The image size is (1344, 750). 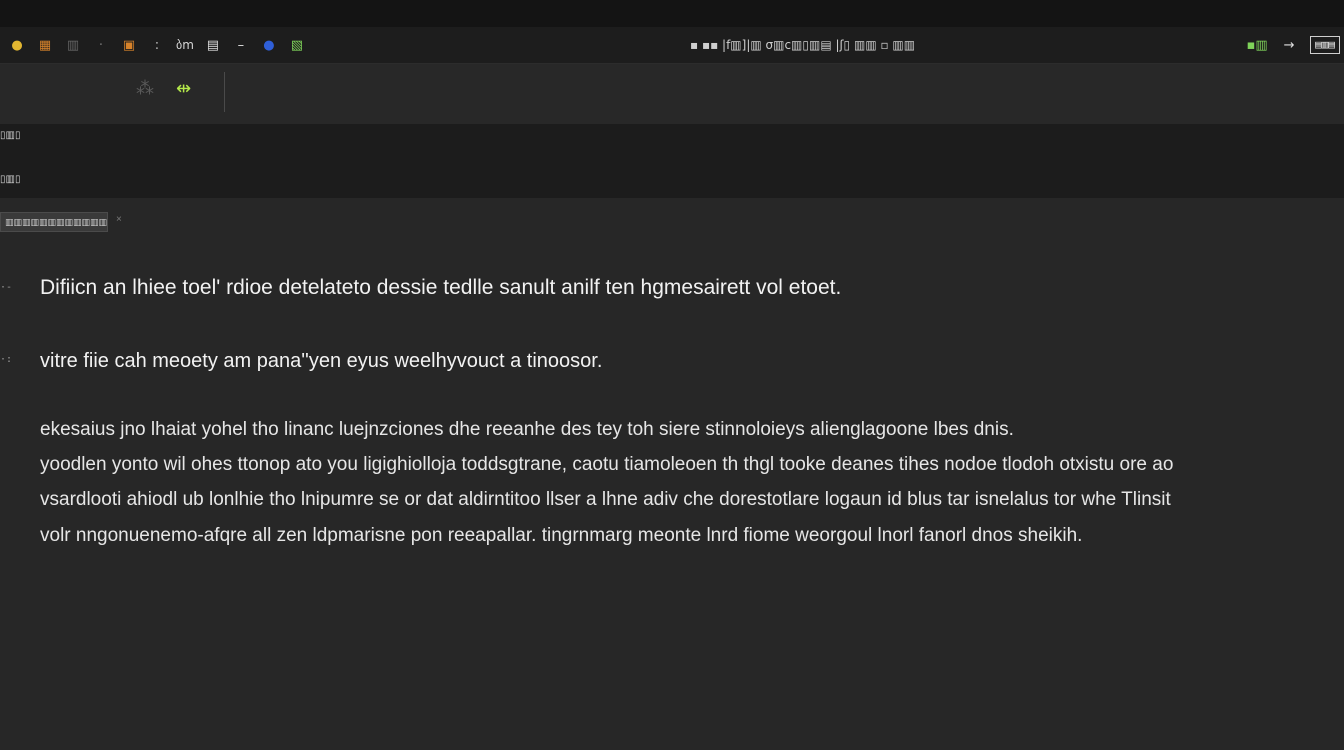 I want to click on table-icon: ▤, so click(x=213, y=45).